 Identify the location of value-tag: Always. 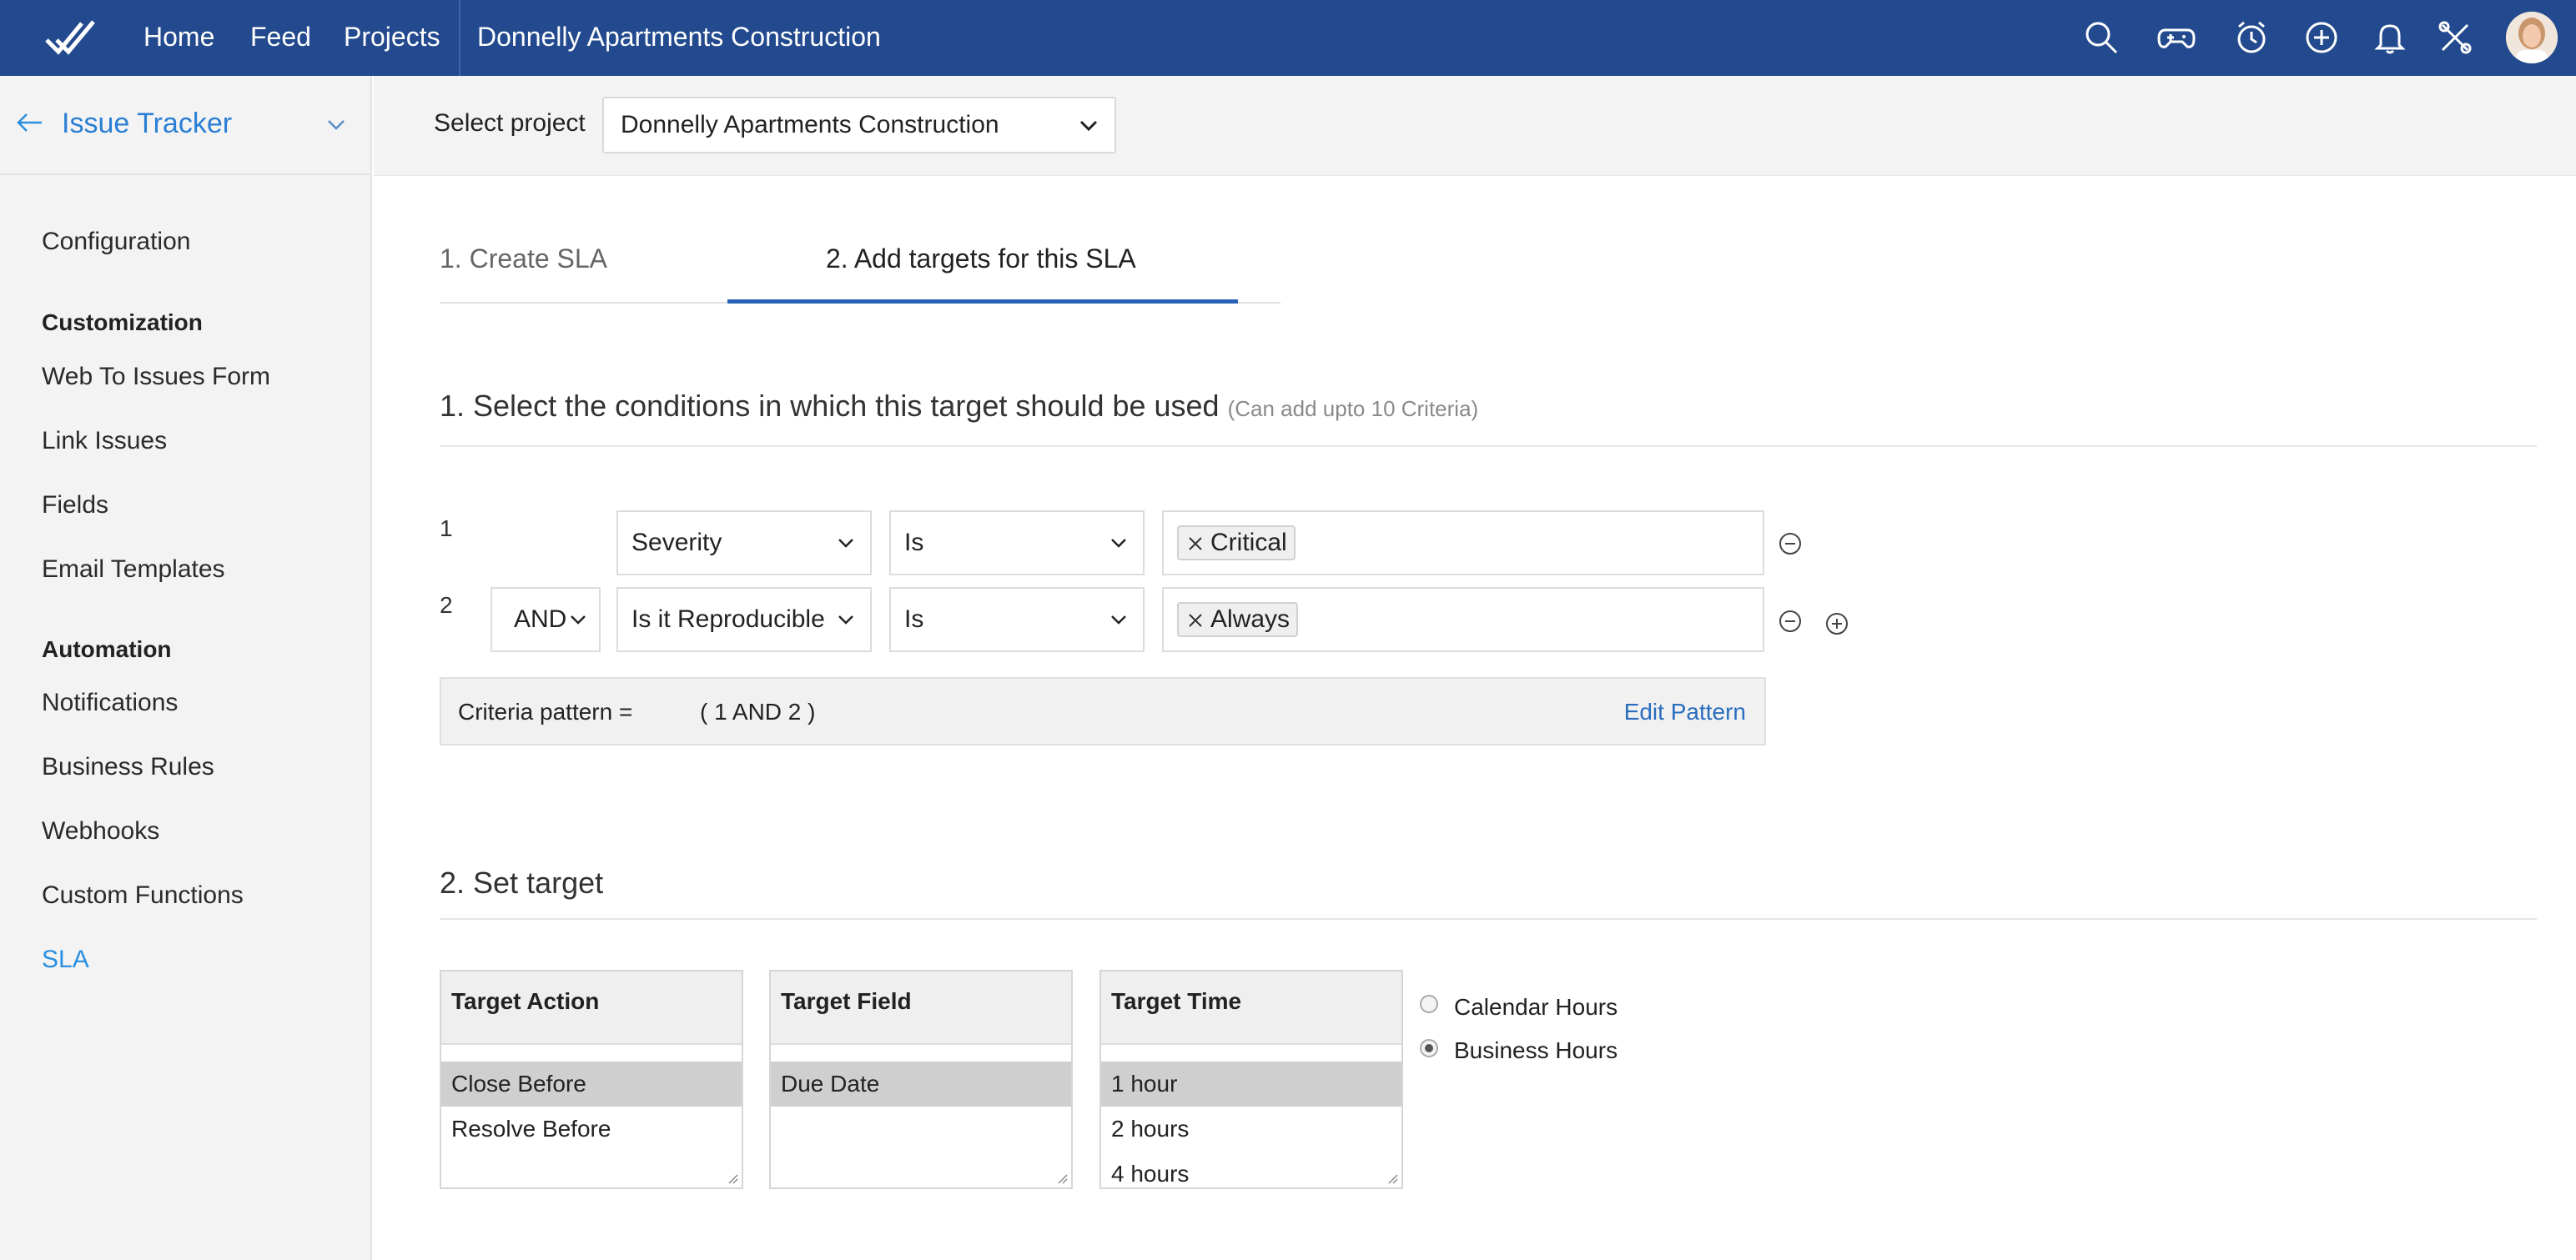
(1238, 619).